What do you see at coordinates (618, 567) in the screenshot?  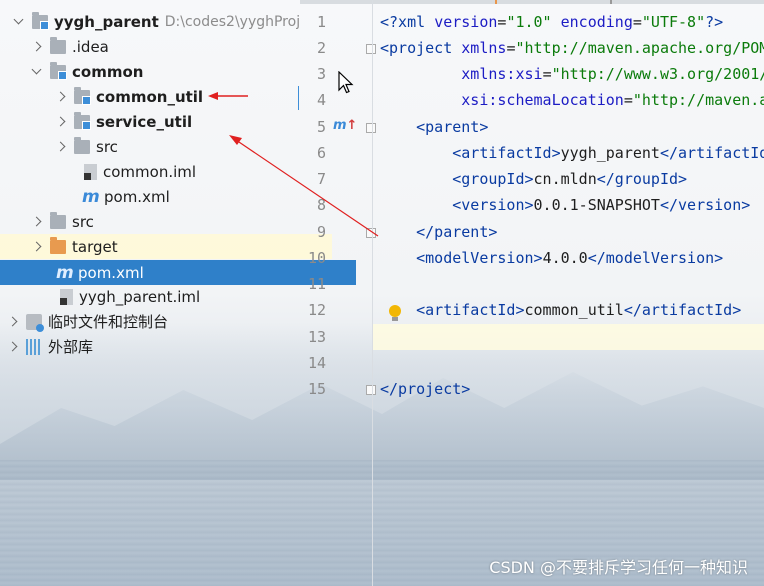 I see `watermark: CSDN @不要排斥学习任何一种知识` at bounding box center [618, 567].